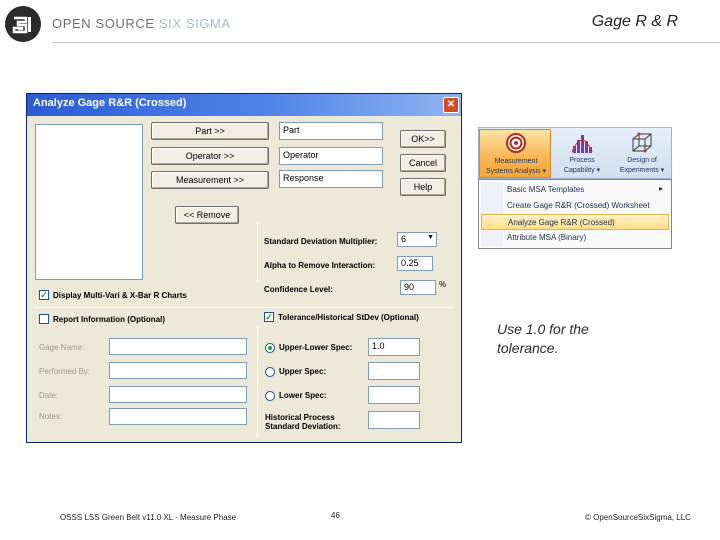  I want to click on note-line-2: tolerance., so click(528, 348).